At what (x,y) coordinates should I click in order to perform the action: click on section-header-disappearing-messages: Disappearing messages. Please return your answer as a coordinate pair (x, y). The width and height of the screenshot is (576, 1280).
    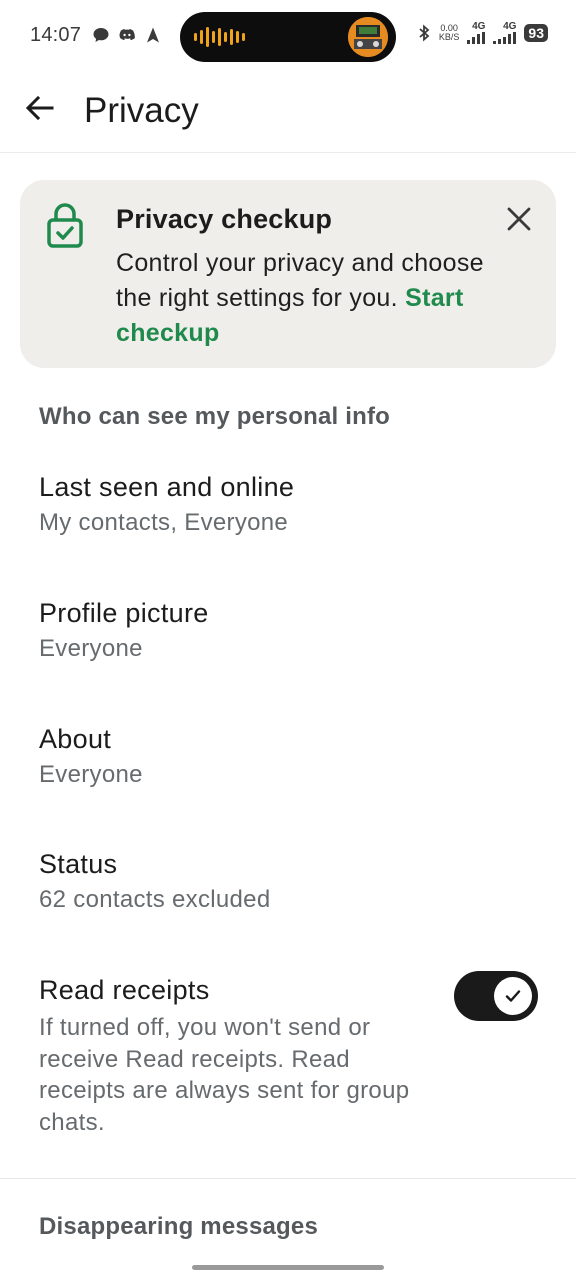
    Looking at the image, I should click on (178, 1226).